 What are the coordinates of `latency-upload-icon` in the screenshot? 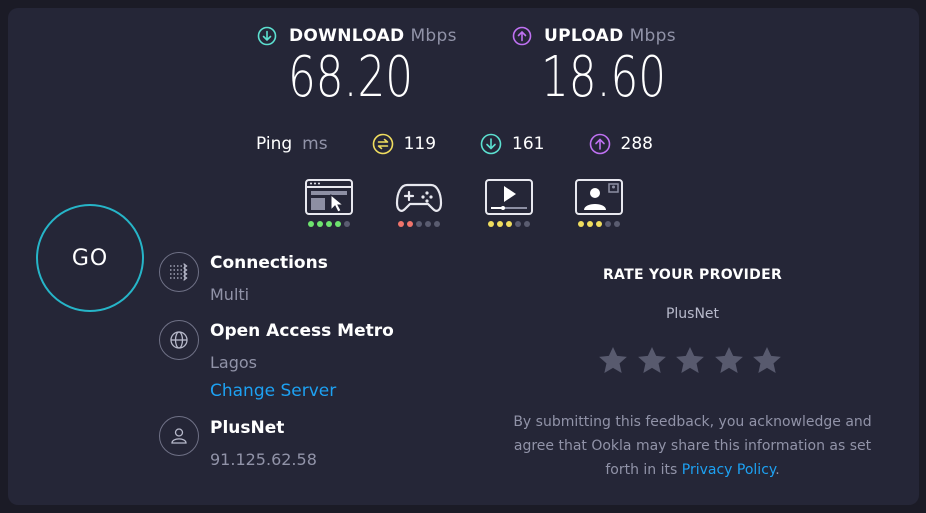 It's located at (599, 144).